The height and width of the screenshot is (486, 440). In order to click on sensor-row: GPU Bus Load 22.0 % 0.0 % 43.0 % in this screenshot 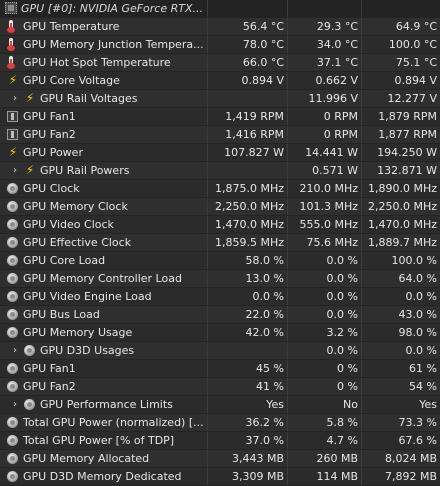, I will do `click(220, 315)`.